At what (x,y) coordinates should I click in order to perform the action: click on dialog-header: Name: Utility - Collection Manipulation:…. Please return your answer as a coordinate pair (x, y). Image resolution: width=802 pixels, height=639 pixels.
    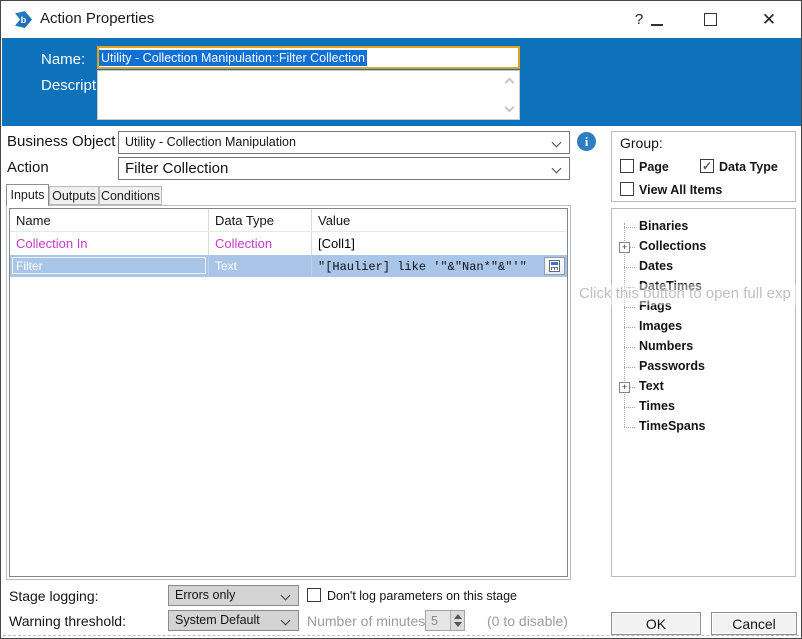
    Looking at the image, I should click on (401, 82).